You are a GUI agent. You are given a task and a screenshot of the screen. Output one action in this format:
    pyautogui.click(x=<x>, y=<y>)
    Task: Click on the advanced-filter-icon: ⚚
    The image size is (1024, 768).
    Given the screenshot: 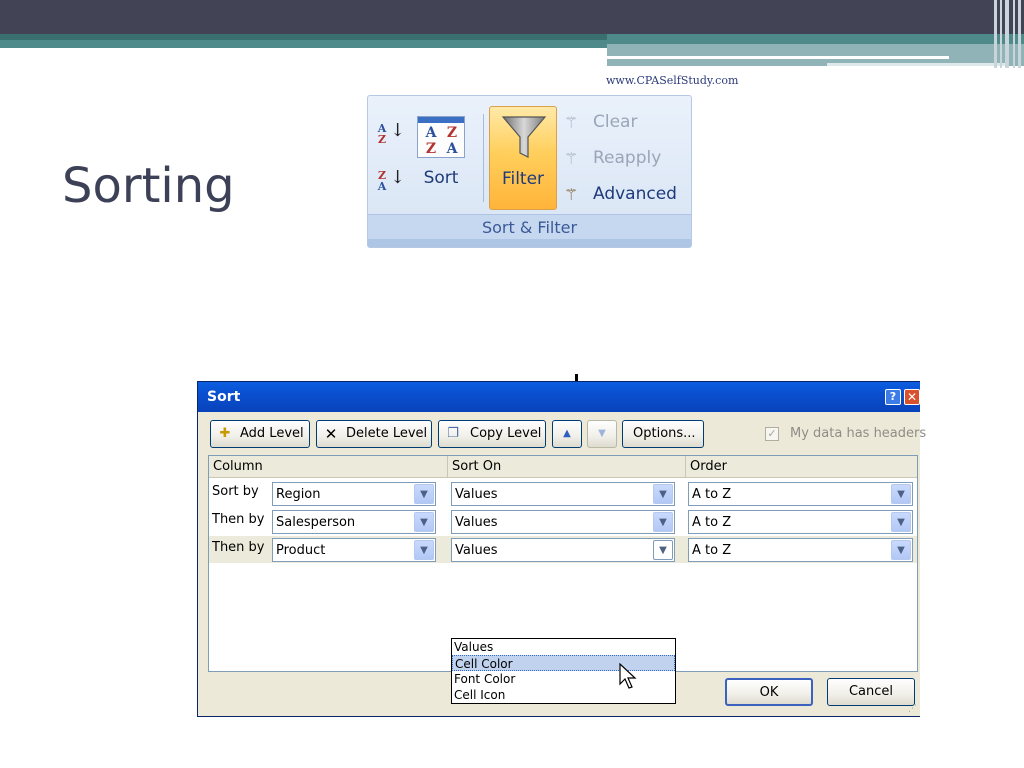 What is the action you would take?
    pyautogui.click(x=571, y=194)
    